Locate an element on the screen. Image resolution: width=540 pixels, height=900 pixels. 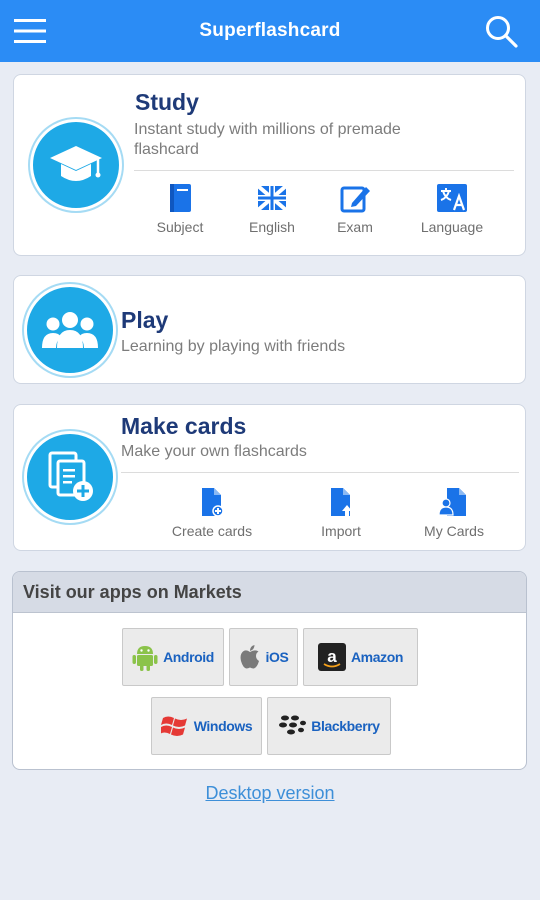
desktop-version-link: Desktop version is located at coordinates (270, 793).